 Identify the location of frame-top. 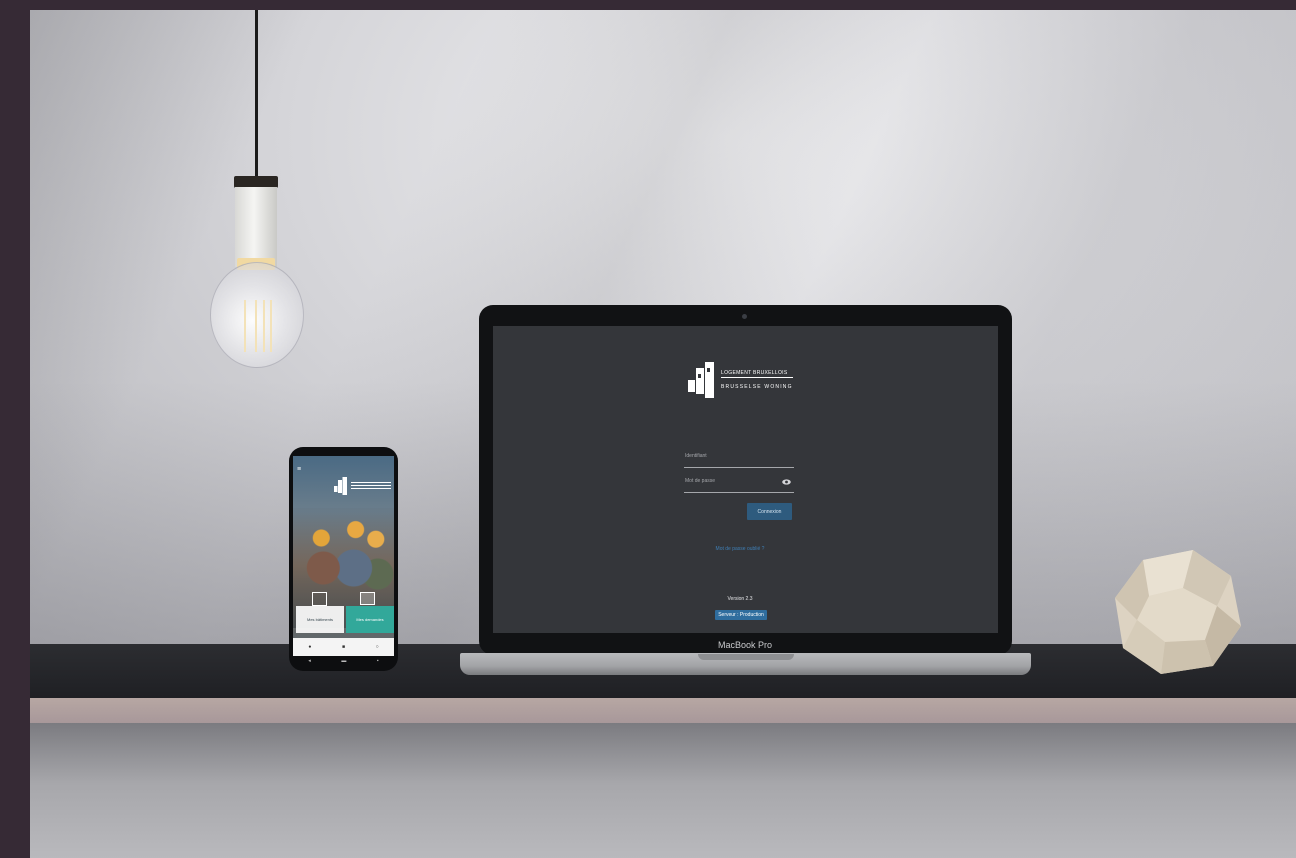
(648, 5).